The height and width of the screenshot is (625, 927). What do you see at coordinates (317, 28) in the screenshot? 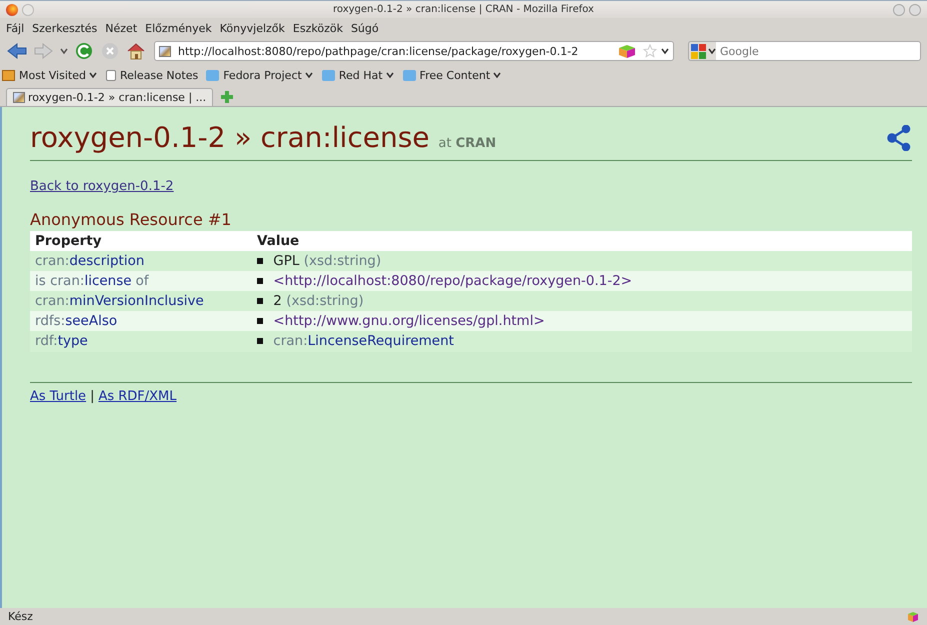
I see `menu-item: Eszközök` at bounding box center [317, 28].